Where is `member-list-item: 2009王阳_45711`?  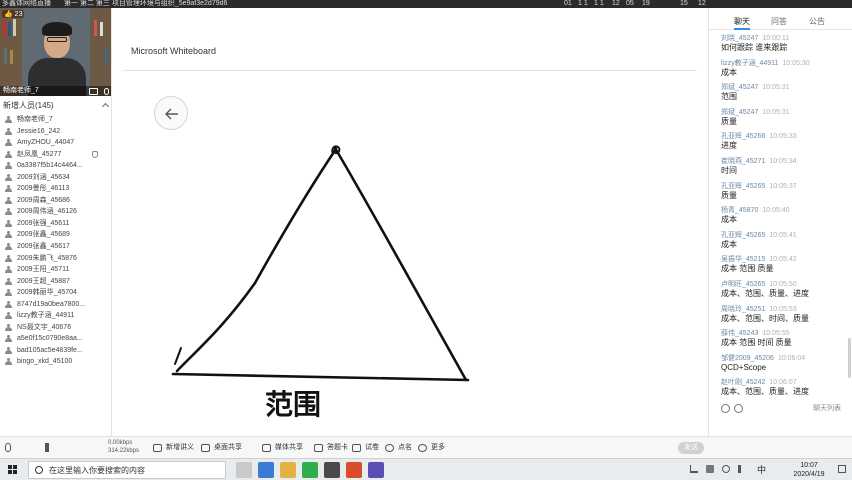
member-list-item: 2009王阳_45711 is located at coordinates (55, 270).